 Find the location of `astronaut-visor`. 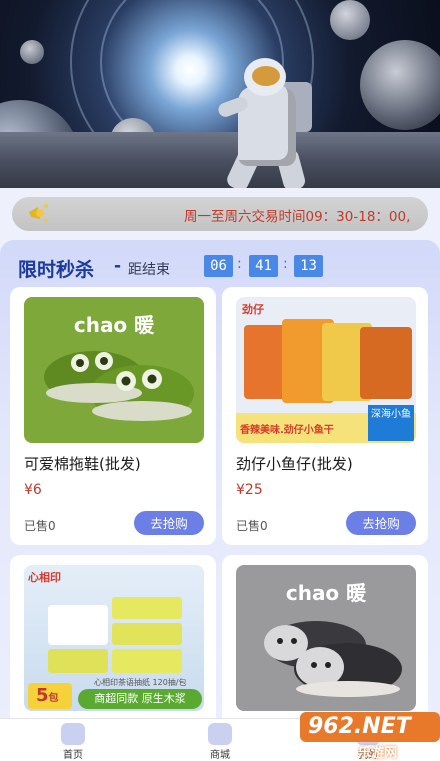

astronaut-visor is located at coordinates (266, 76).